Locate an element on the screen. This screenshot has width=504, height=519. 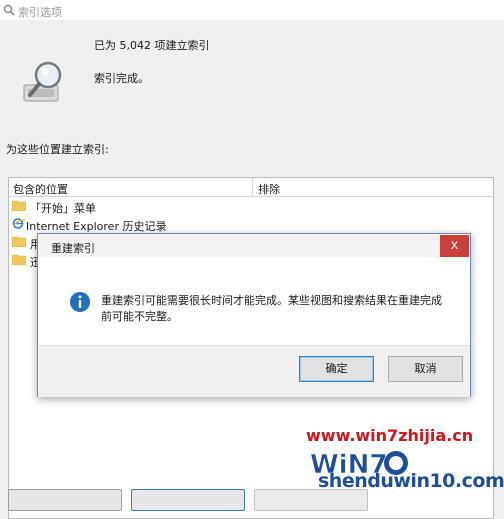
dialog-message-line2: 前可能不完整。 is located at coordinates (139, 316).